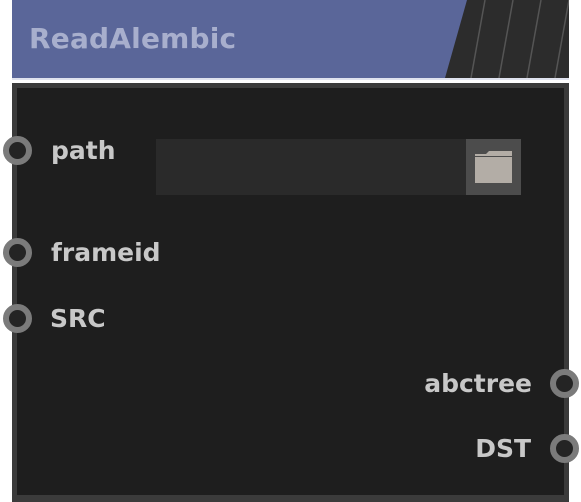 Image resolution: width=581 pixels, height=502 pixels. Describe the element at coordinates (564, 383) in the screenshot. I see `abctree-output-port` at that location.